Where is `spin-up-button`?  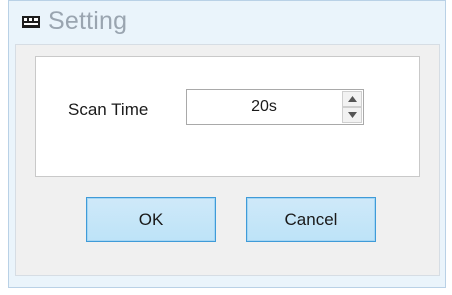 spin-up-button is located at coordinates (352, 99).